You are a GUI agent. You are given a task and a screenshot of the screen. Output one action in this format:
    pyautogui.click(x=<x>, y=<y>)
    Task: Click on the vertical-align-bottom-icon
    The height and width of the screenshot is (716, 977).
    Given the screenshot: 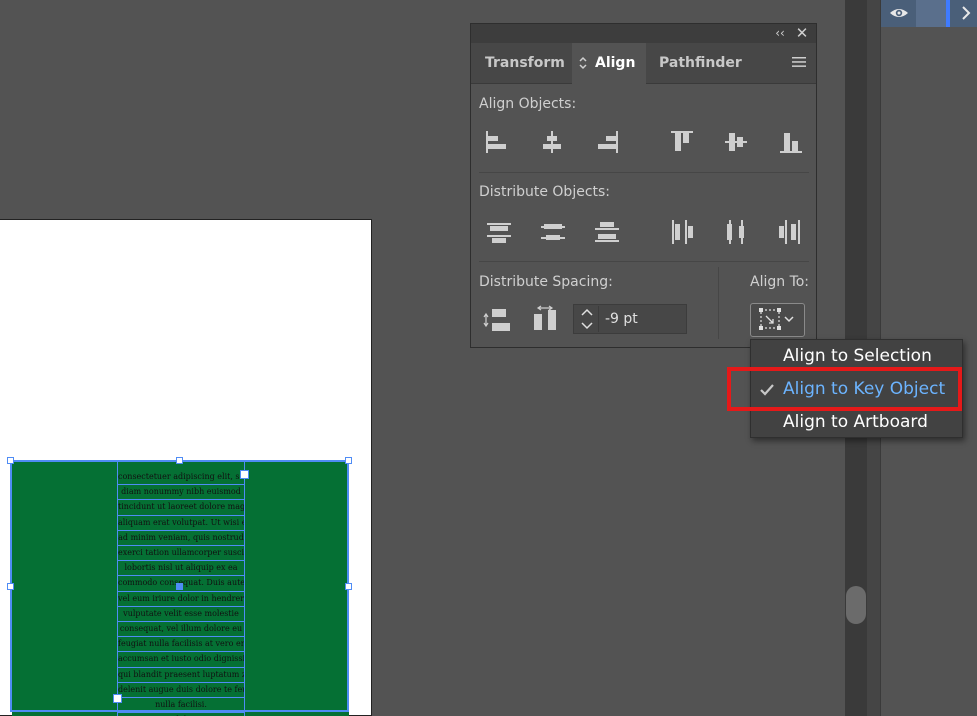 What is the action you would take?
    pyautogui.click(x=791, y=142)
    